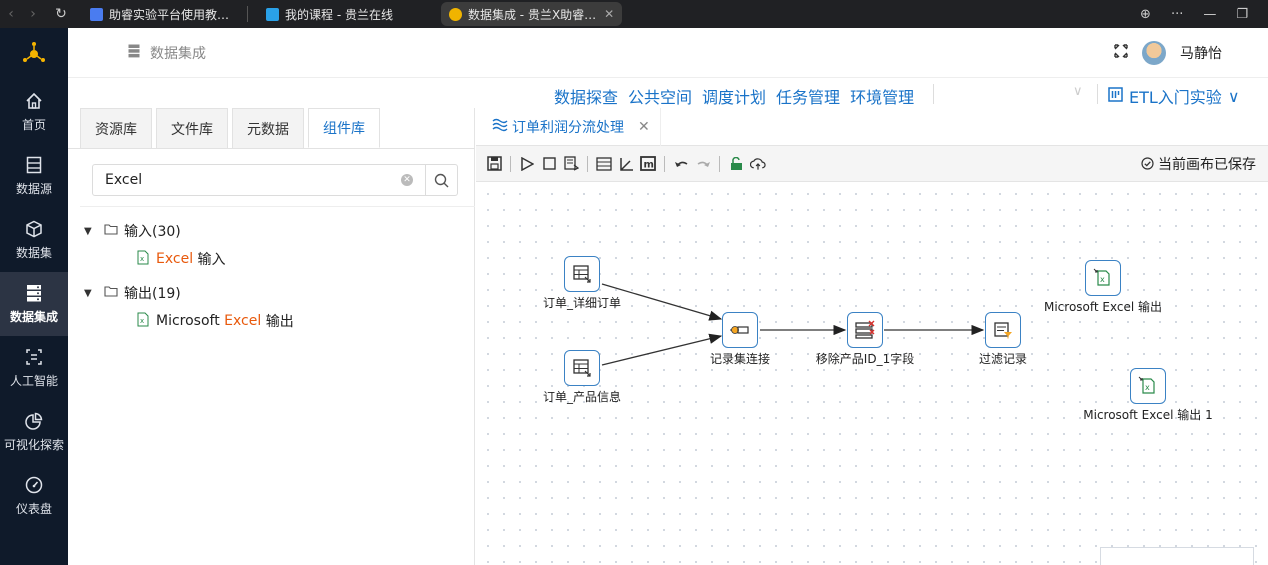  What do you see at coordinates (248, 14) in the screenshot?
I see `tab-divider` at bounding box center [248, 14].